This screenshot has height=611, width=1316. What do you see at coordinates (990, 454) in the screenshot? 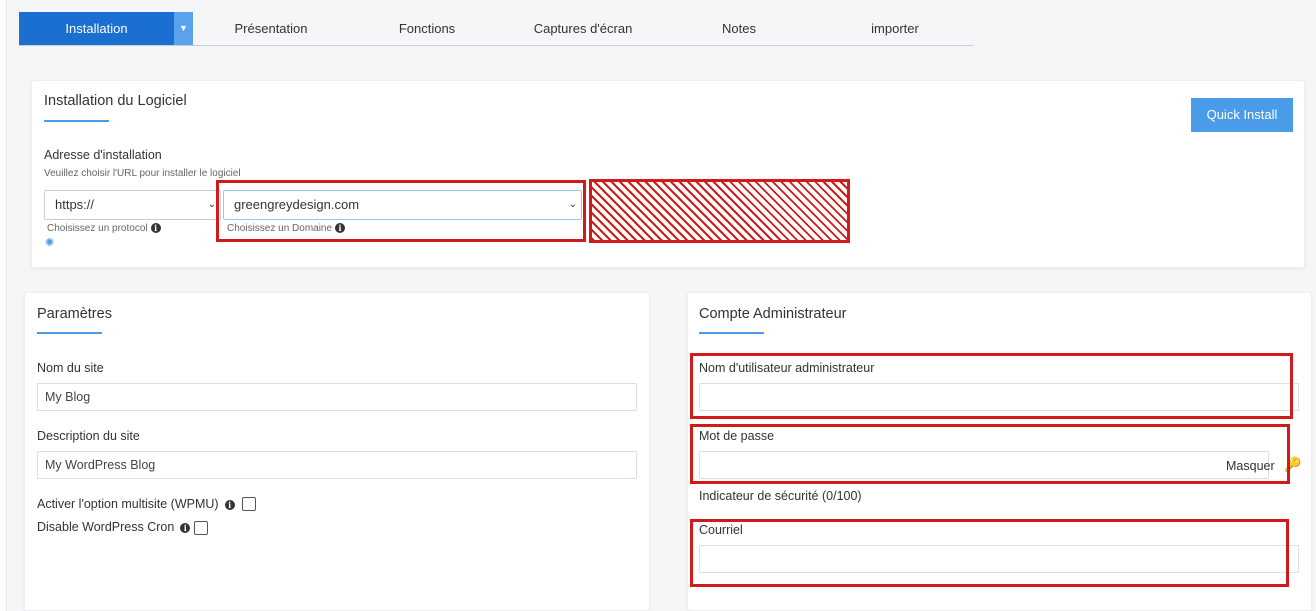
I see `highlight-box-password` at bounding box center [990, 454].